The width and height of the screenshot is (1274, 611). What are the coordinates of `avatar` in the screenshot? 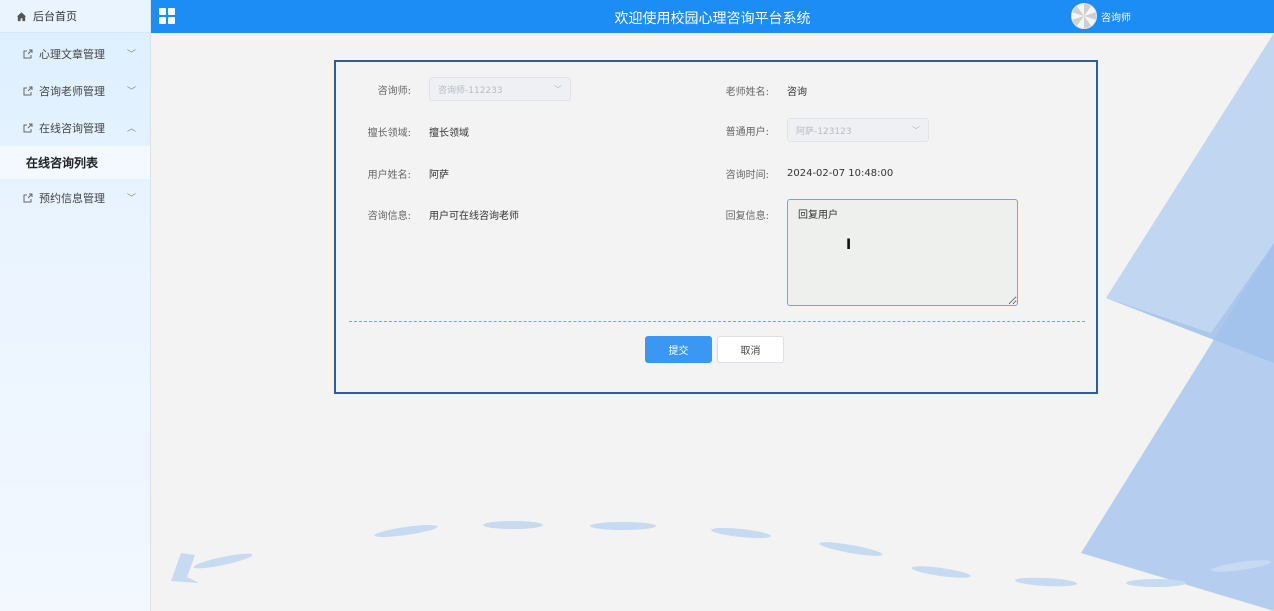 It's located at (1084, 16).